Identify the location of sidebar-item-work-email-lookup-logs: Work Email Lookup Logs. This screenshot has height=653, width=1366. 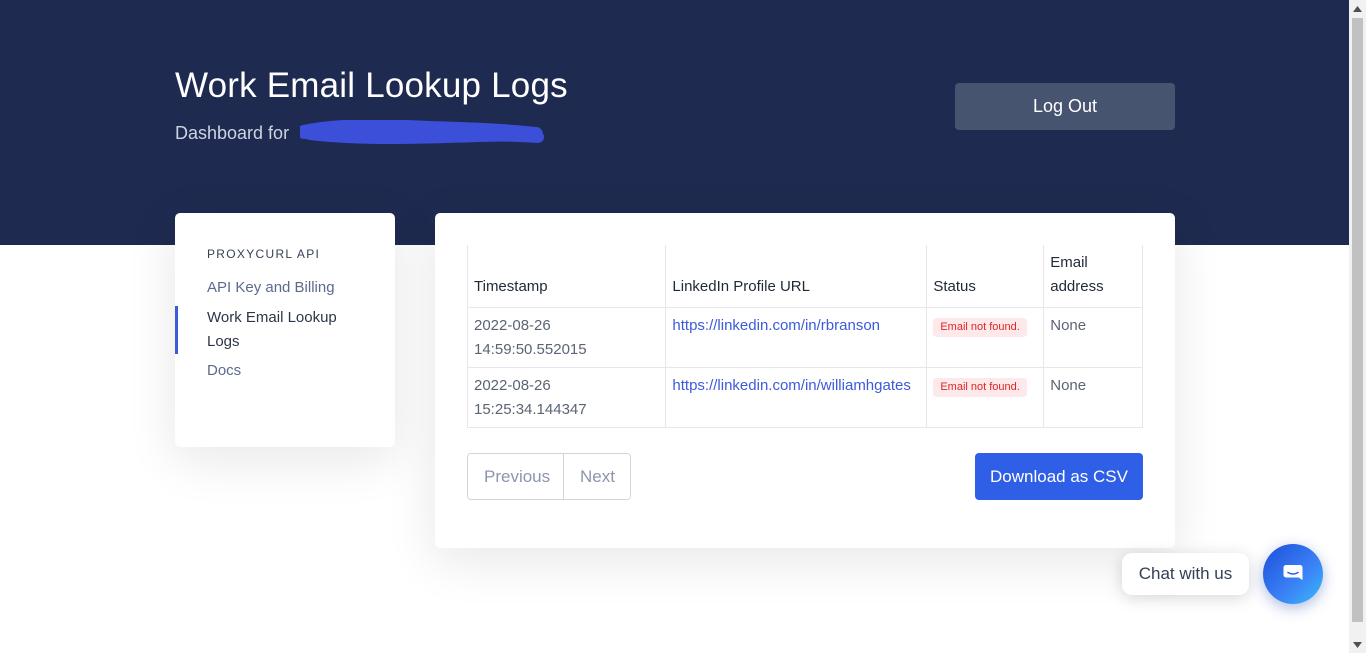
(287, 330).